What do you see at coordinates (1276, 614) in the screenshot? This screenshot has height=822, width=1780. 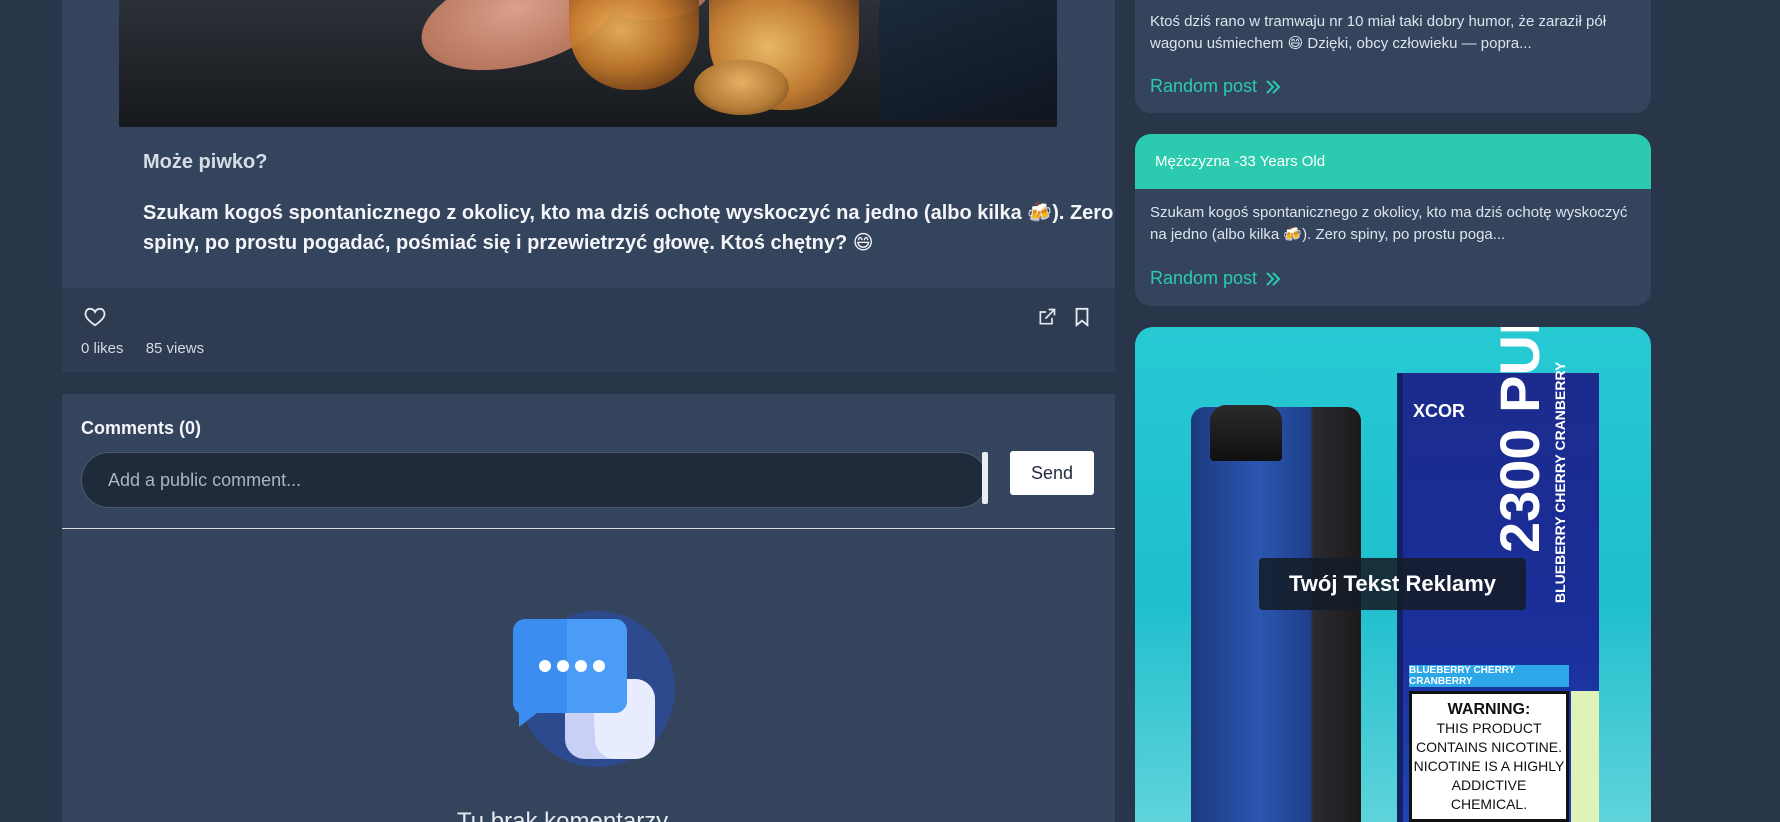 I see `ad-product-device` at bounding box center [1276, 614].